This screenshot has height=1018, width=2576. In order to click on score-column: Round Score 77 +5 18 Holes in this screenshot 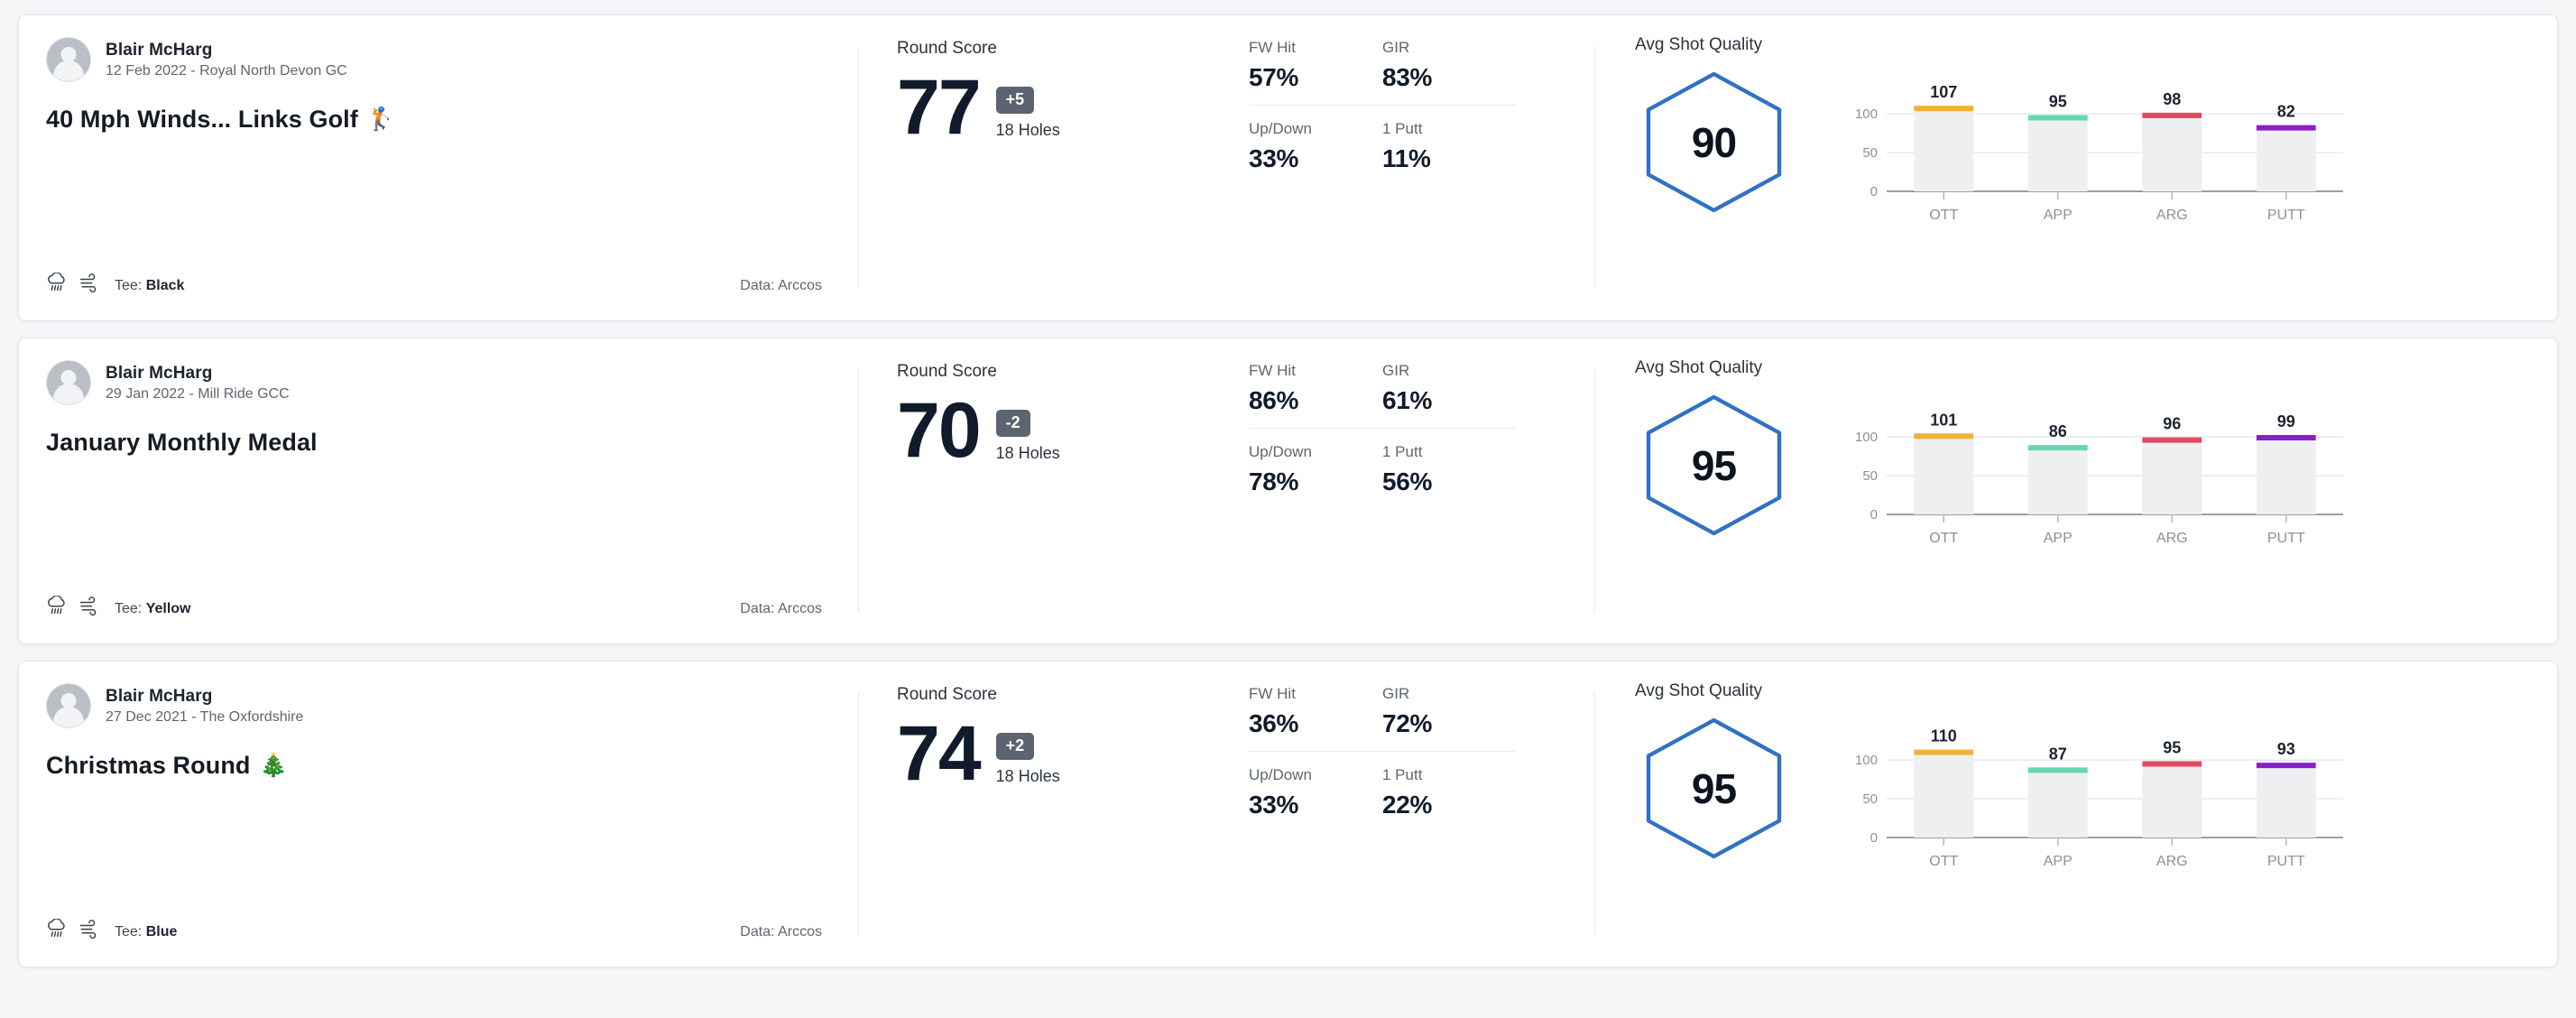, I will do `click(1073, 93)`.